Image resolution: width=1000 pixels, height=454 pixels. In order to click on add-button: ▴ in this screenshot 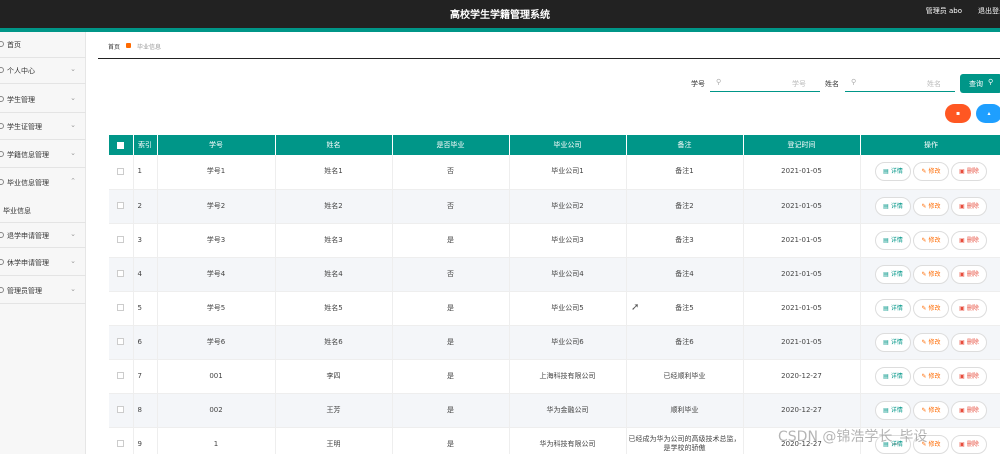, I will do `click(988, 113)`.